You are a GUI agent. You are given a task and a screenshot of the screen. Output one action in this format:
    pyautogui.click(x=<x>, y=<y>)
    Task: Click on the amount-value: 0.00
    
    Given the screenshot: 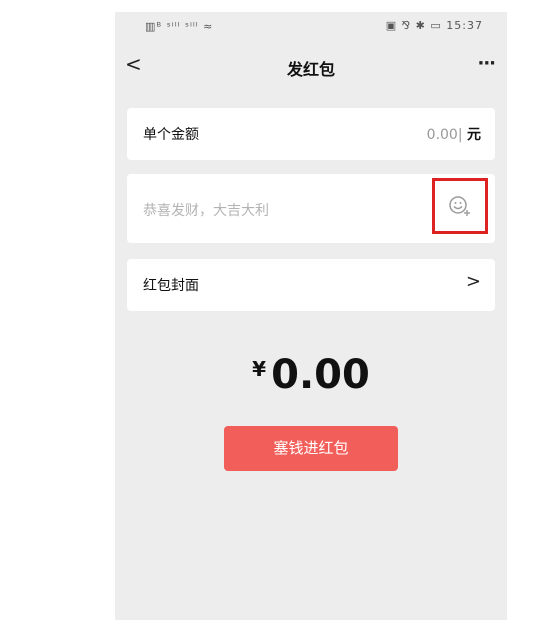 What is the action you would take?
    pyautogui.click(x=442, y=135)
    